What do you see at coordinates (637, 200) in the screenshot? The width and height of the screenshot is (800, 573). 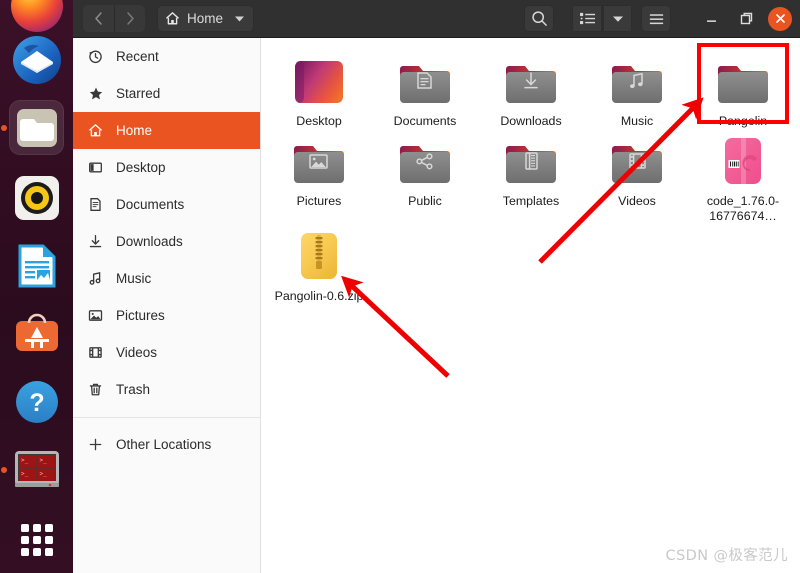 I see `file-label: Videos` at bounding box center [637, 200].